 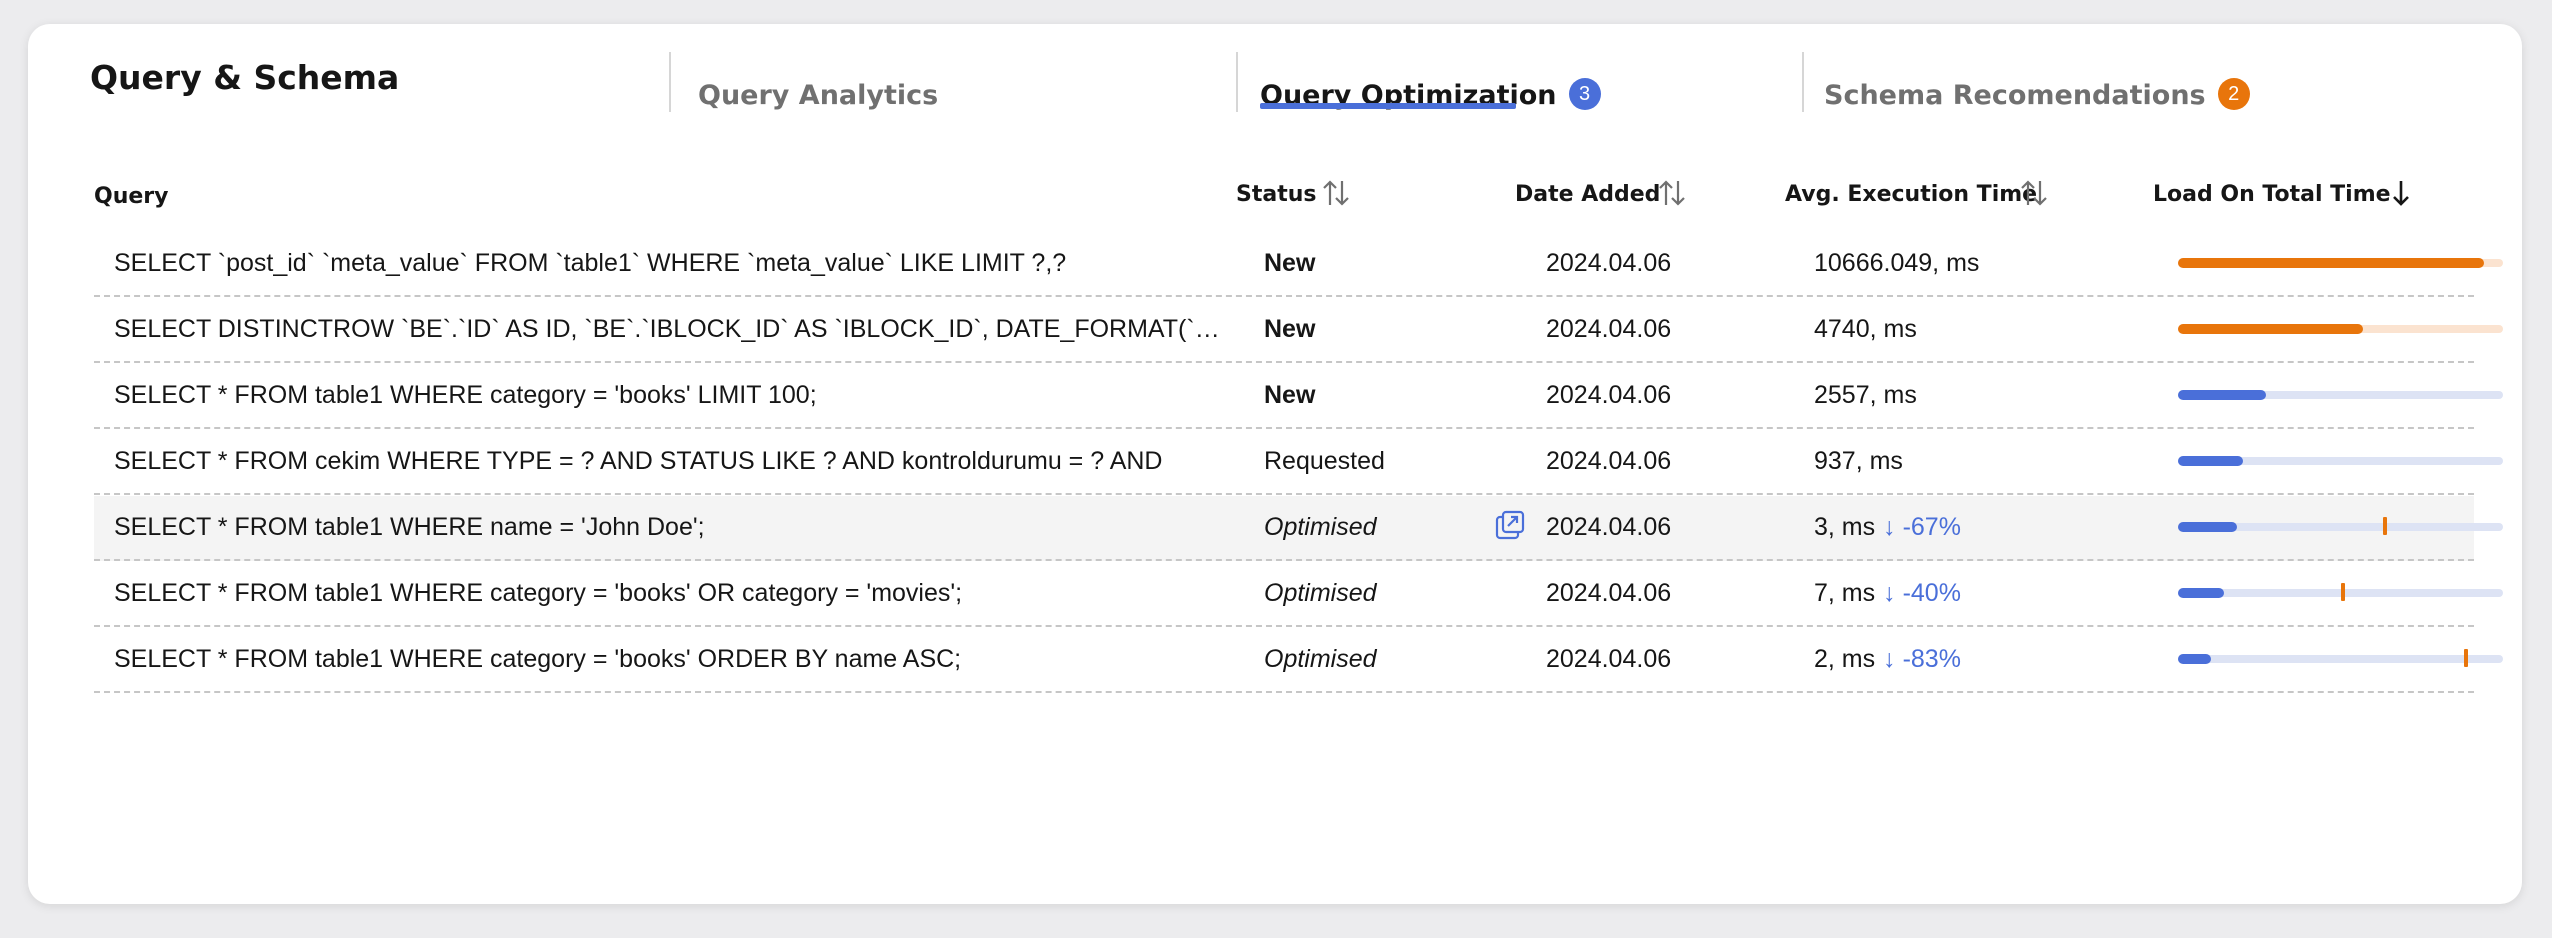 I want to click on tab-label: Query Analytics, so click(x=818, y=95).